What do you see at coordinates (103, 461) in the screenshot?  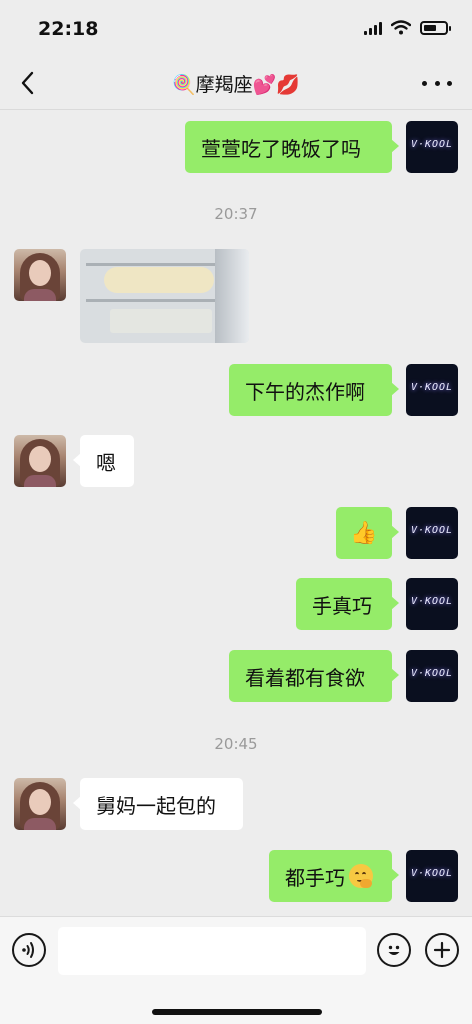 I see `message-bubble: 嗯` at bounding box center [103, 461].